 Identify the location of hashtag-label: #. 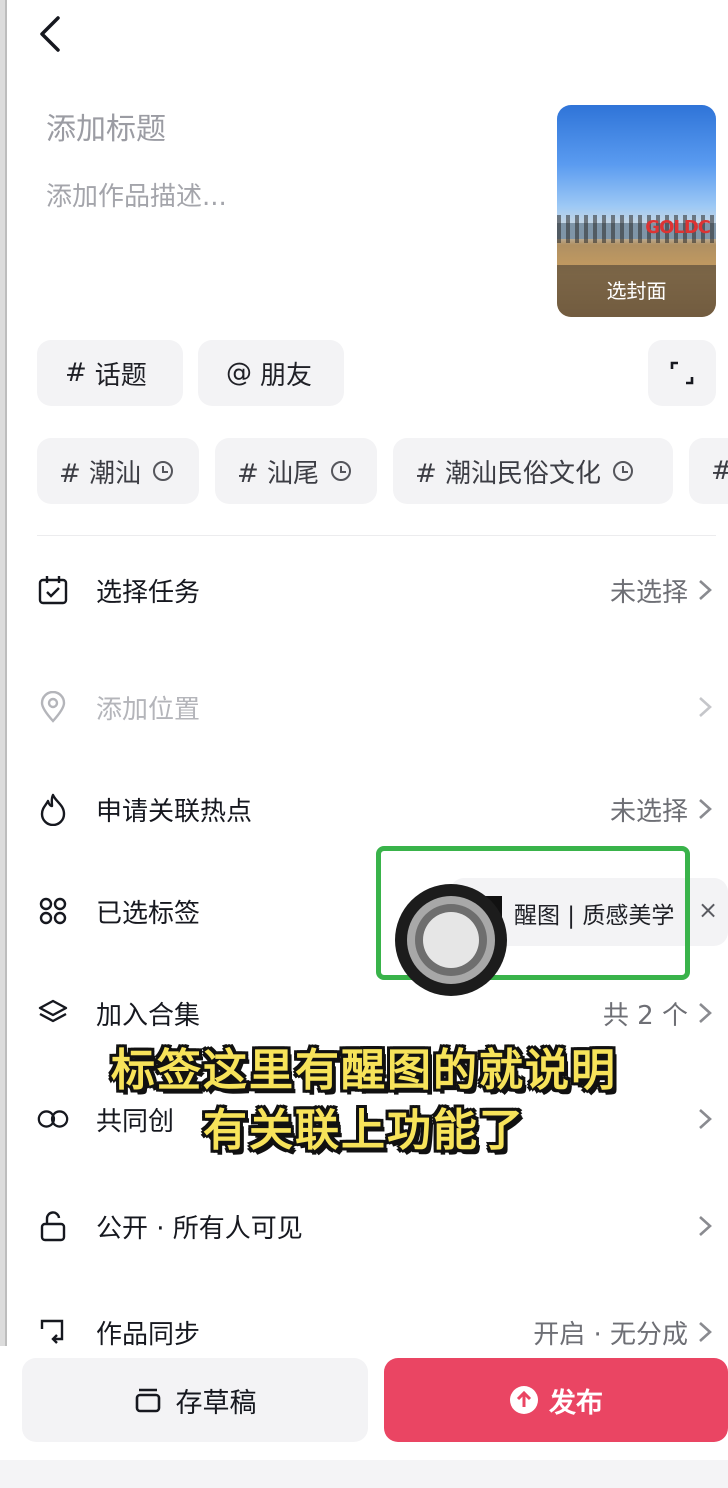
(719, 471).